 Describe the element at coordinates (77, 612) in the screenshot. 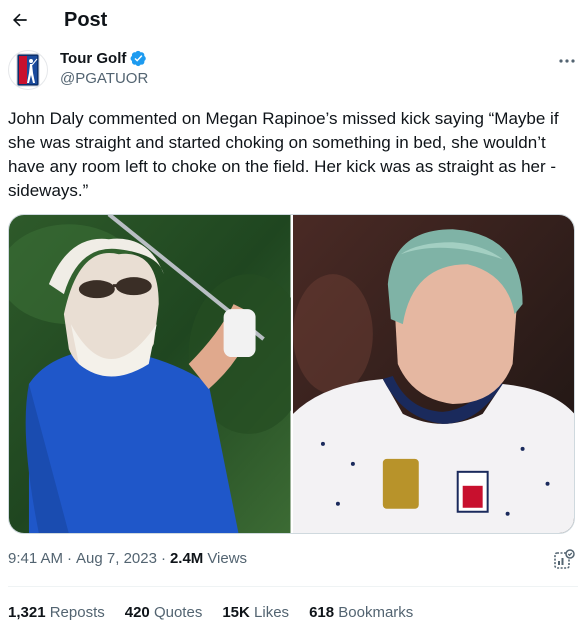

I see `stat-label: Reposts` at that location.